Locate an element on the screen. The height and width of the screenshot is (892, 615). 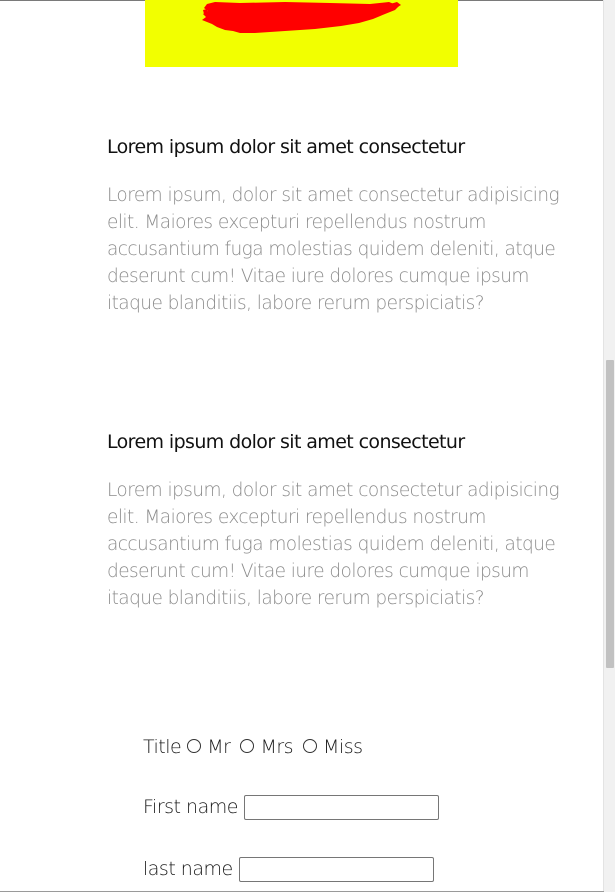
title-label: Title is located at coordinates (162, 747).